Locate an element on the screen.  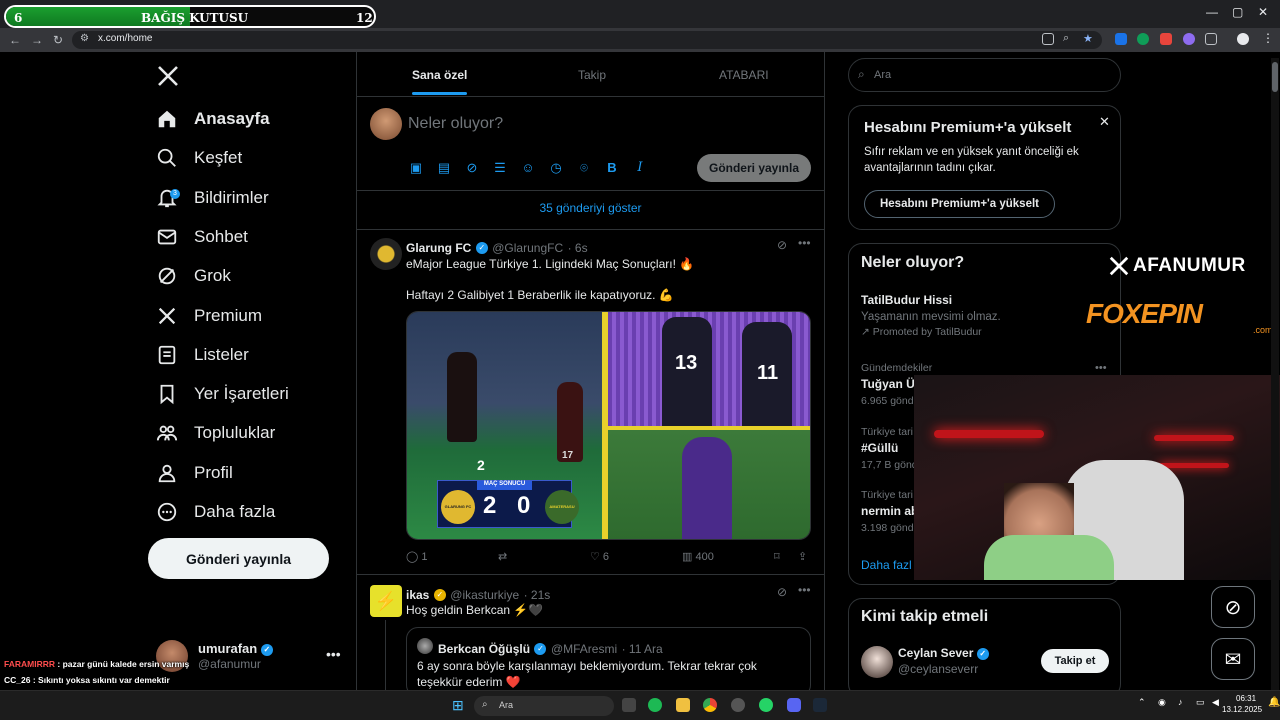
reload-button: ↻ is located at coordinates (58, 40).